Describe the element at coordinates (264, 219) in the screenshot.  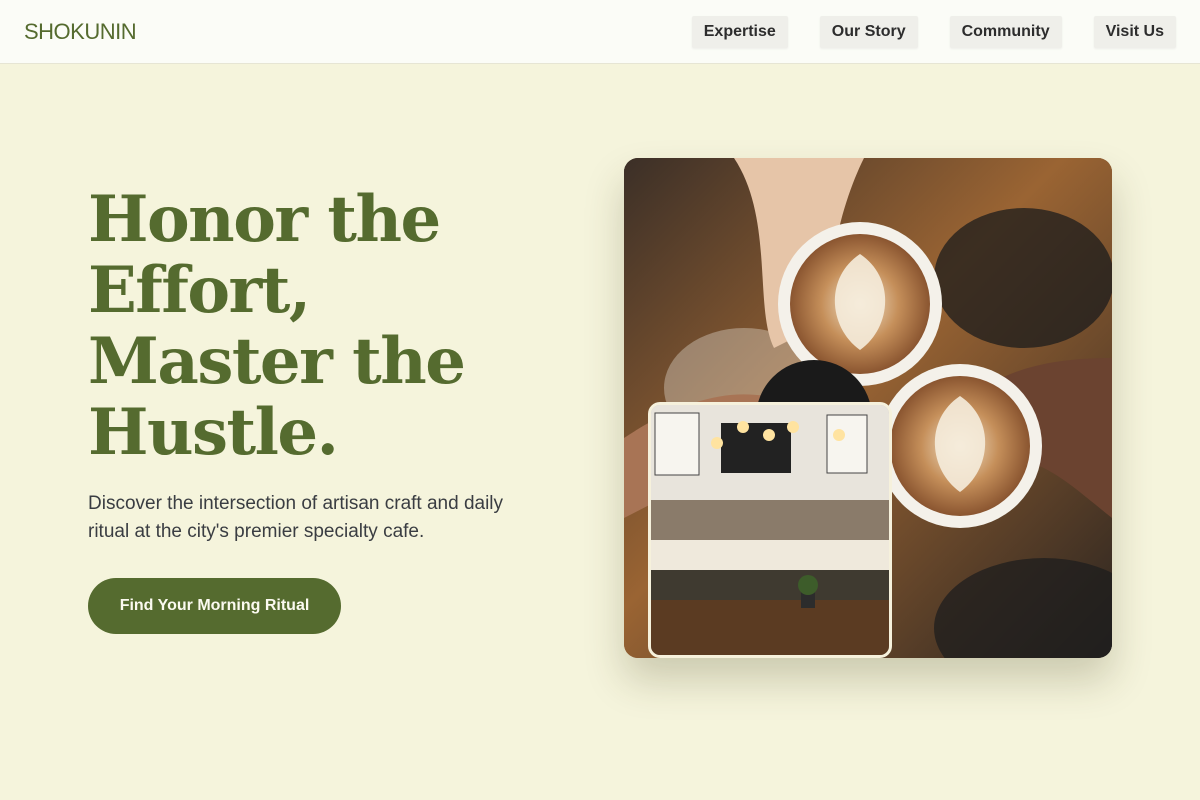
I see `headline-line-1: Honor the` at that location.